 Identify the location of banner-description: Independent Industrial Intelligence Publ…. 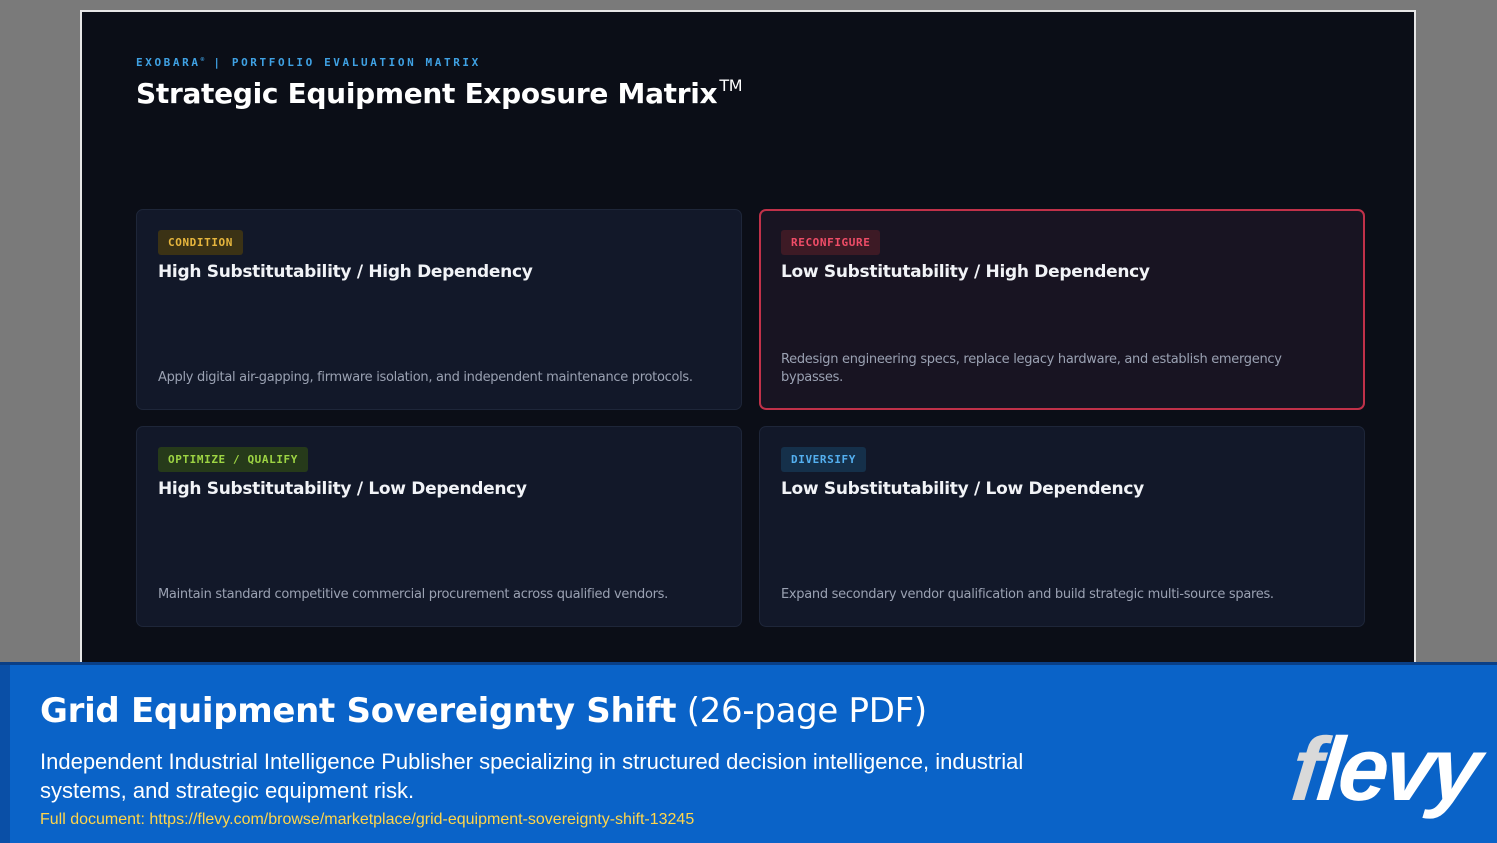
(532, 776).